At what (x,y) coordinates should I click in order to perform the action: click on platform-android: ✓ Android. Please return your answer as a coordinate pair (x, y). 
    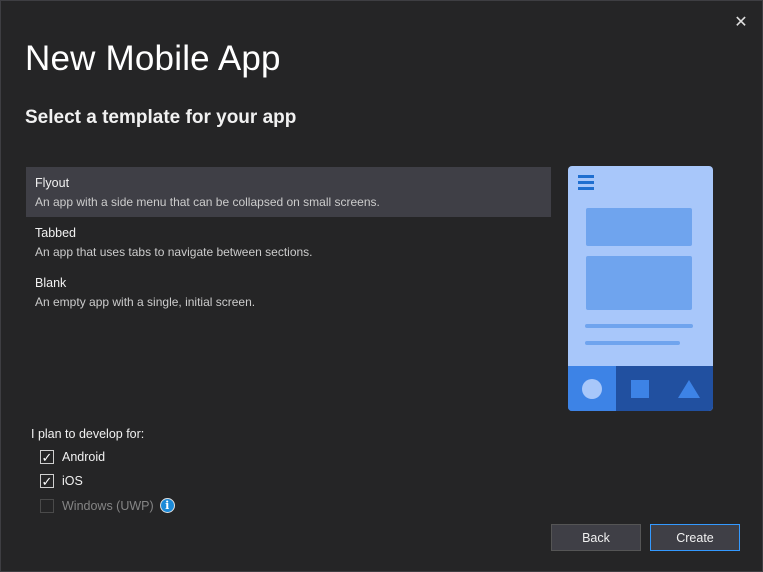
    Looking at the image, I should click on (72, 457).